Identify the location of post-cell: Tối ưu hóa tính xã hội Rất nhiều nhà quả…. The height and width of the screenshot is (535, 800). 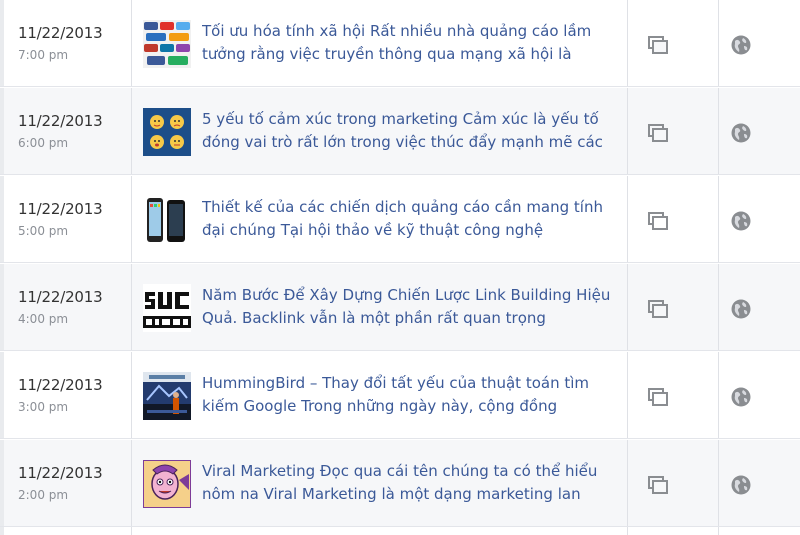
(380, 43).